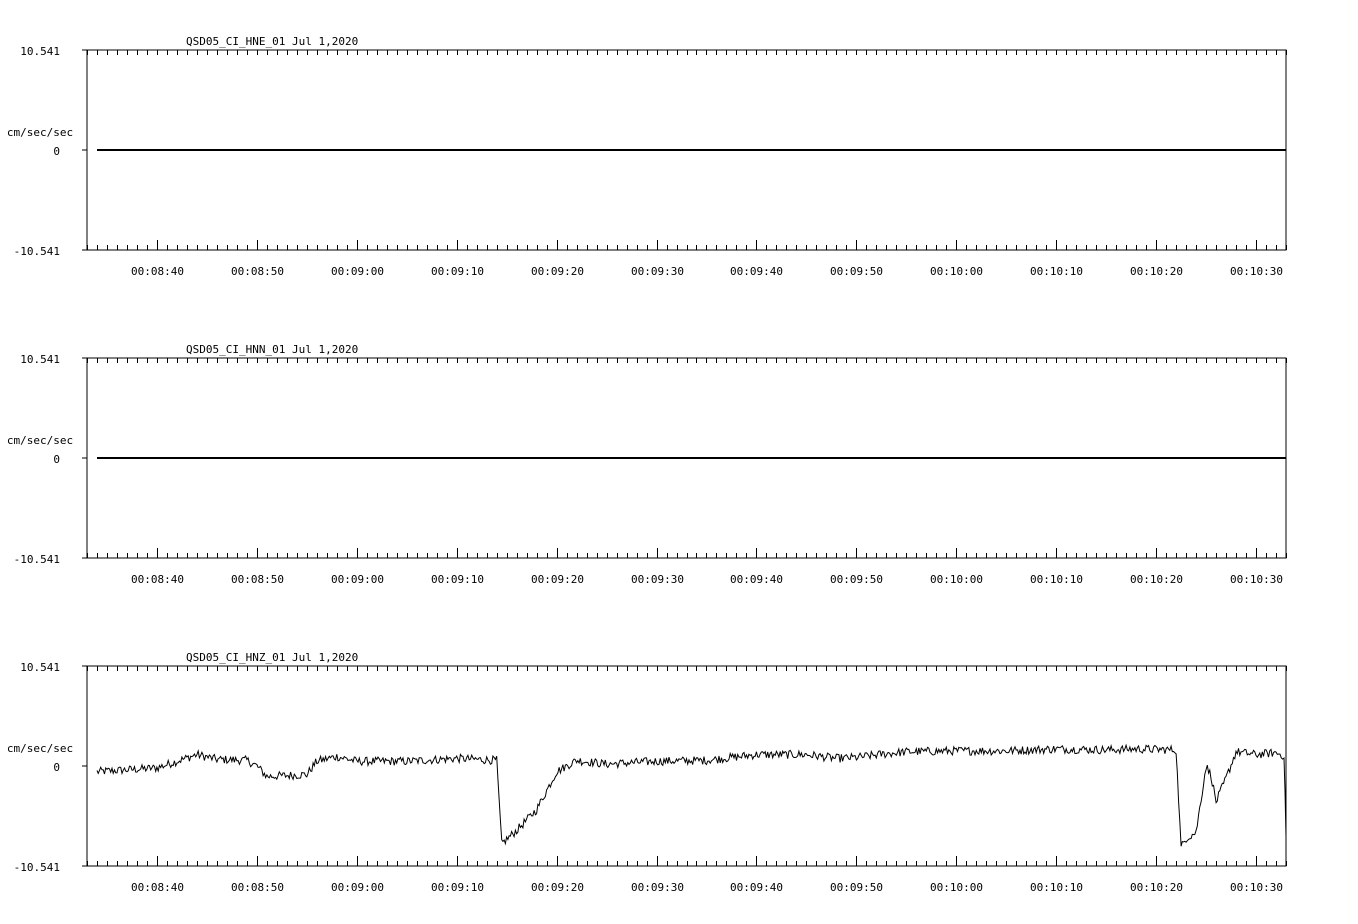 This screenshot has width=1358, height=924. What do you see at coordinates (272, 657) in the screenshot?
I see `chart-title: QSD05_CI_HNZ_01 Jul 1,2020` at bounding box center [272, 657].